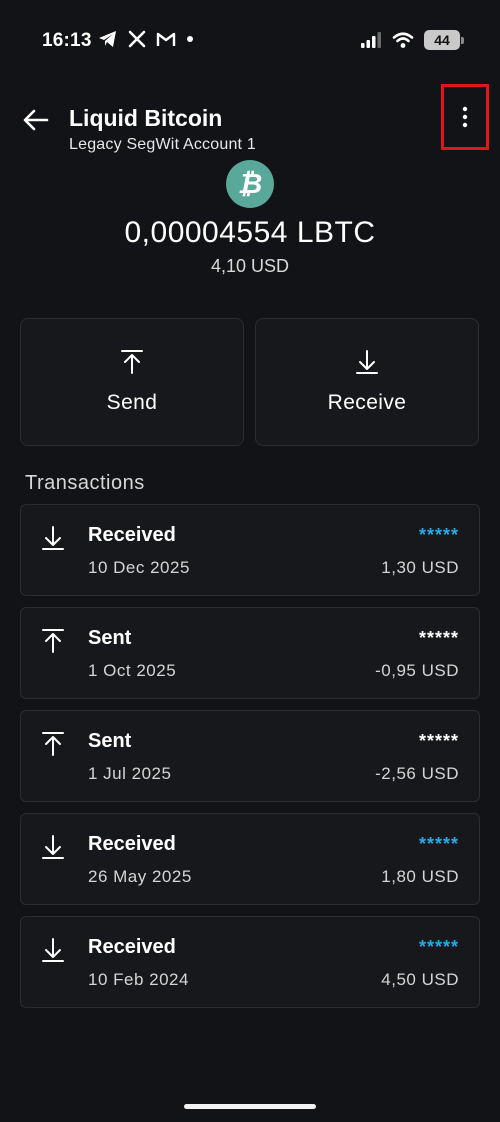  What do you see at coordinates (250, 184) in the screenshot?
I see `bitcoin-icon: ₿` at bounding box center [250, 184].